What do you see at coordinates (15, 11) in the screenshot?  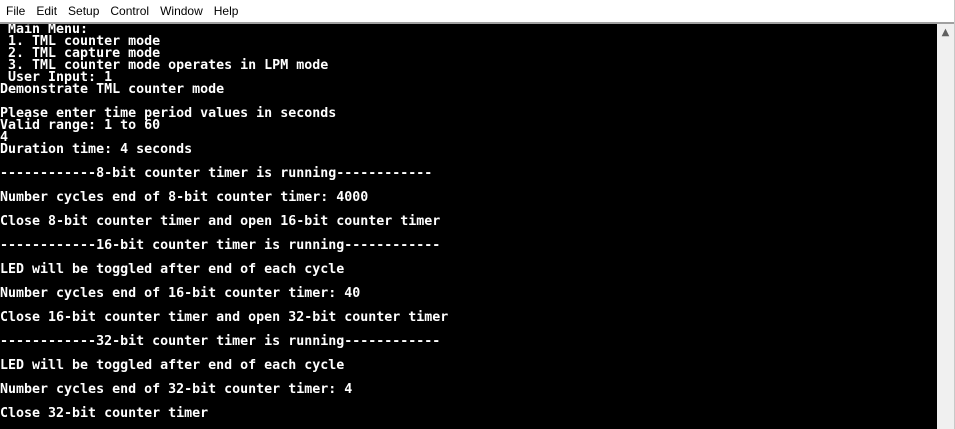 I see `menu-file: File` at bounding box center [15, 11].